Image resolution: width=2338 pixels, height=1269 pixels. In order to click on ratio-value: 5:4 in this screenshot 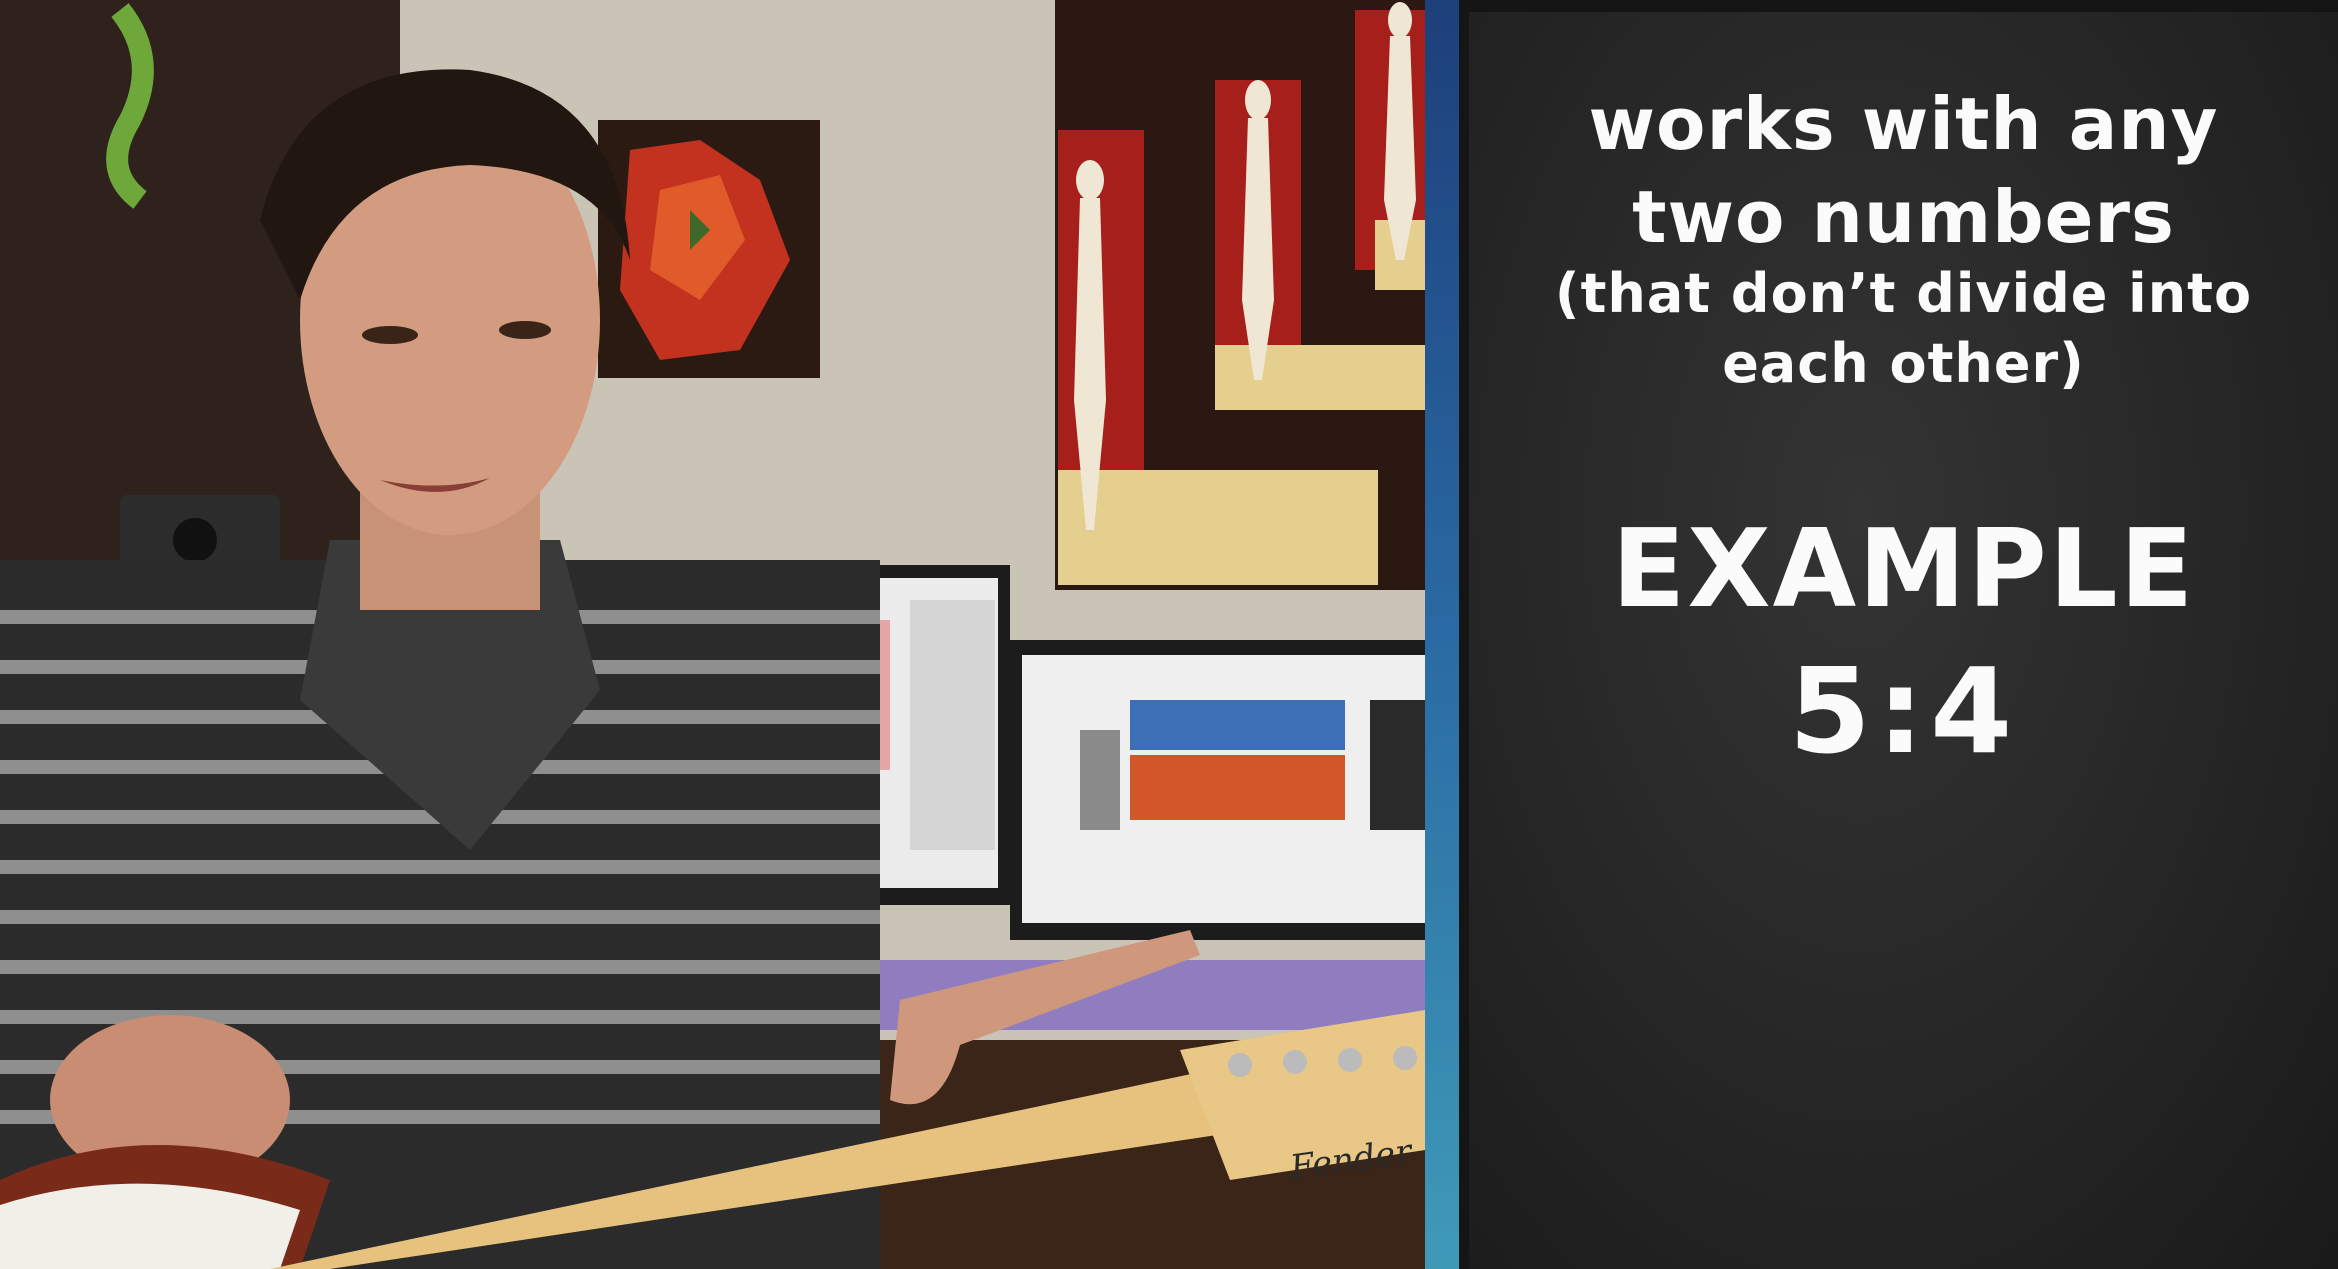, I will do `click(1903, 711)`.